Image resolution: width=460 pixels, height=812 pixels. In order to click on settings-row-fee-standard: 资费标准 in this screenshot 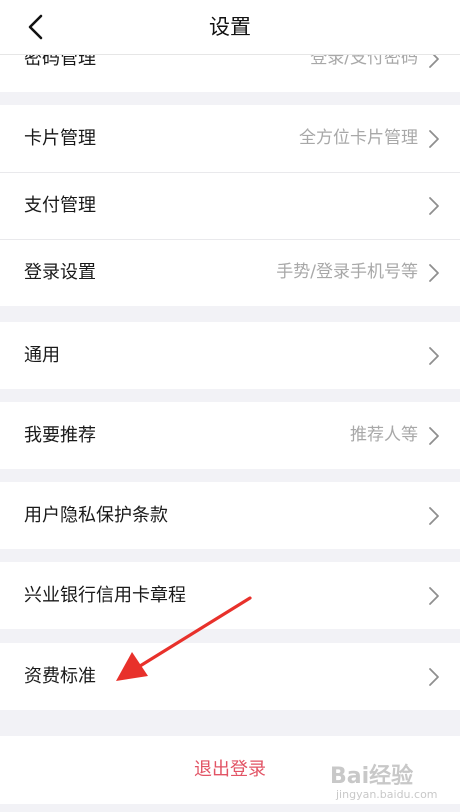, I will do `click(230, 676)`.